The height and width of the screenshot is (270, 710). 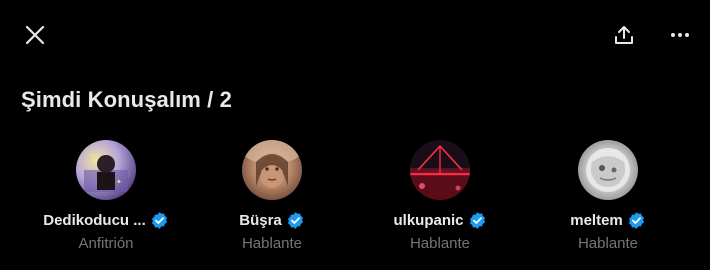 I want to click on participant-item: meltem Hablante, so click(x=608, y=195).